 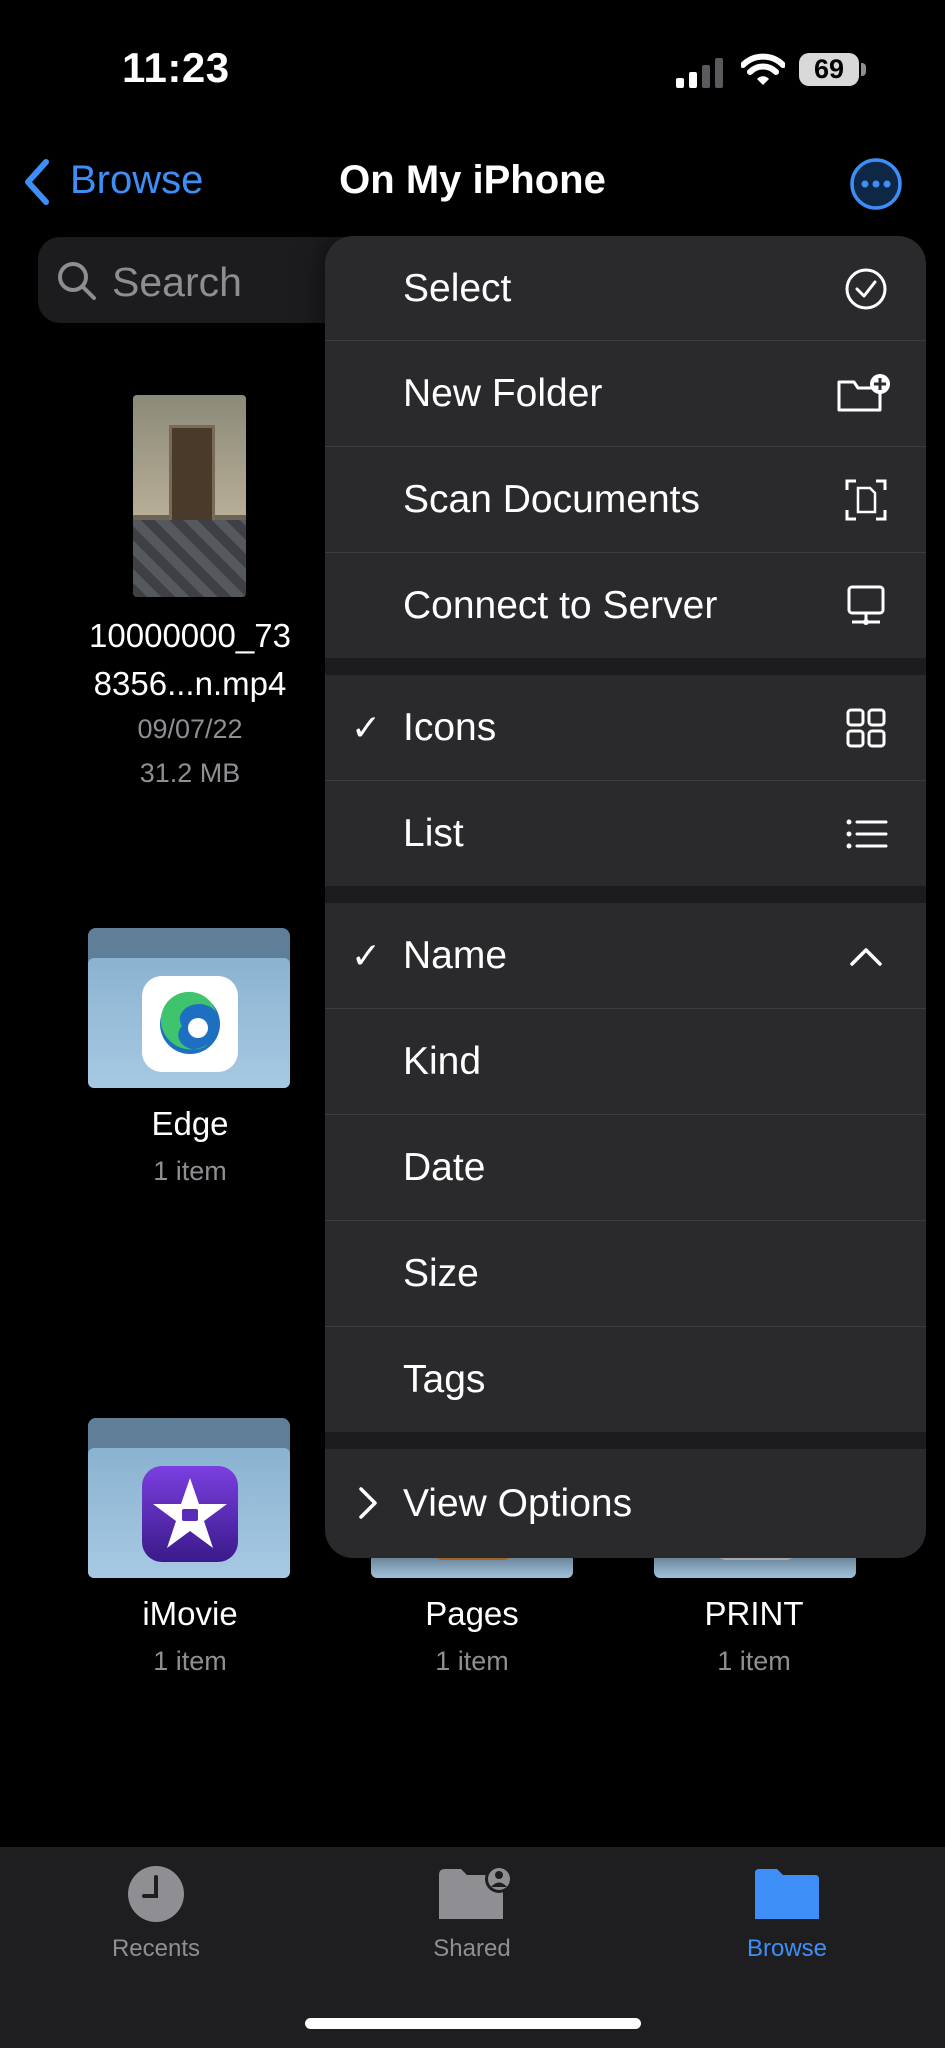 I want to click on menu-item-sort-kind: Kind, so click(x=625, y=1061).